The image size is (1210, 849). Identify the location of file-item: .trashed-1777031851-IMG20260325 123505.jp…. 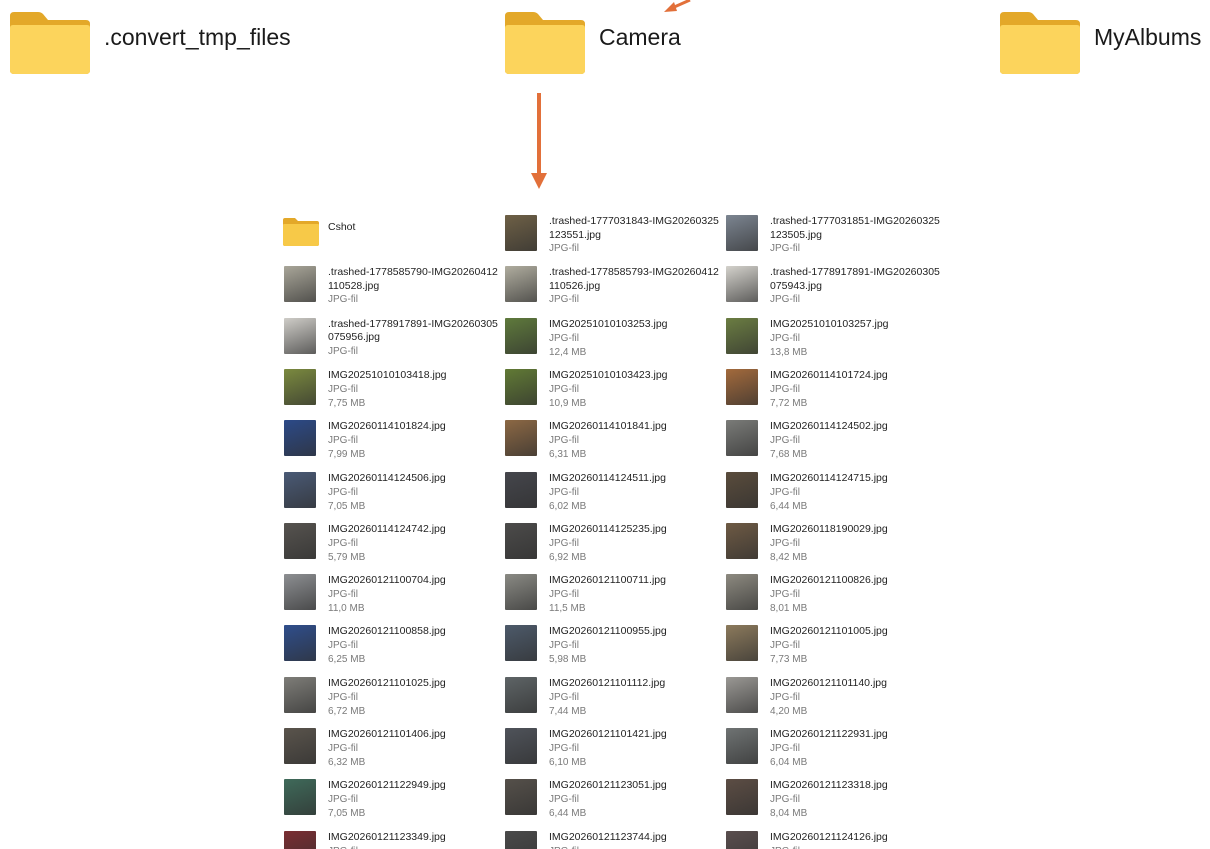
(834, 236).